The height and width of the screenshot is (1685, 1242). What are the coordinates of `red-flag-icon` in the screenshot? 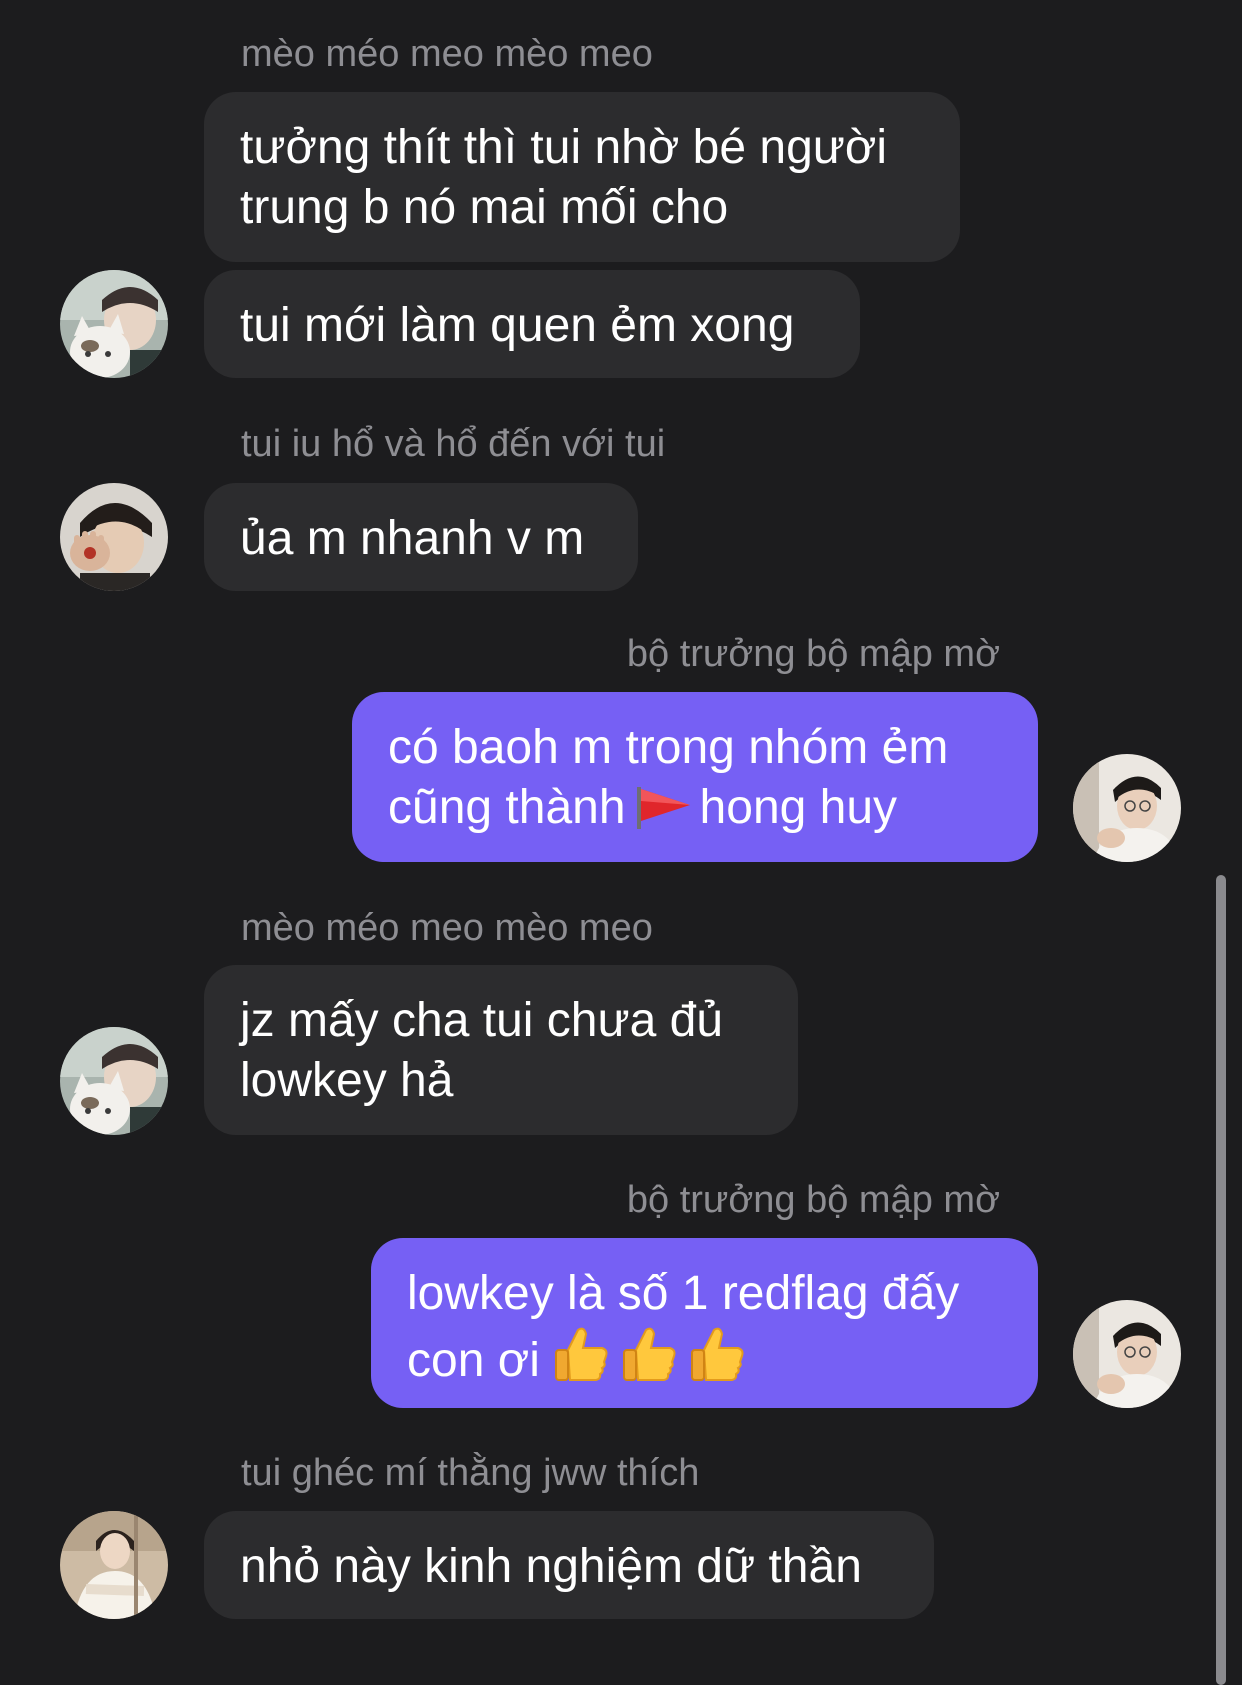 It's located at (663, 814).